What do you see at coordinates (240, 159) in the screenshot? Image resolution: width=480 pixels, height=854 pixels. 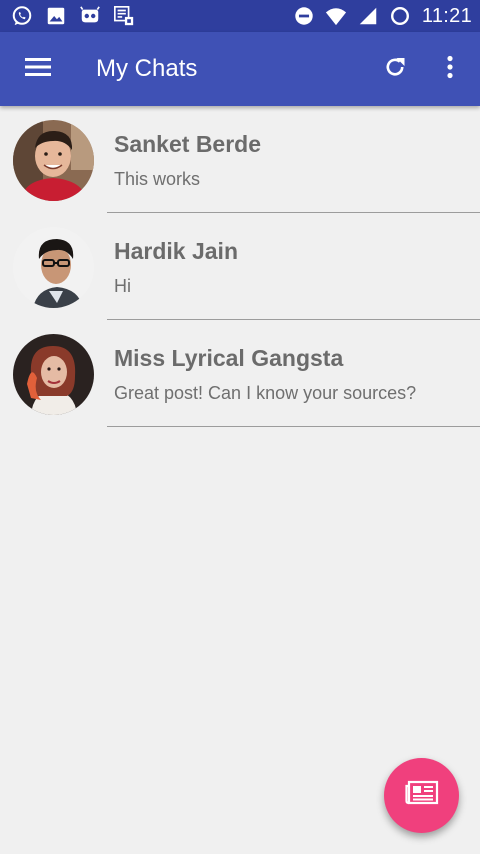 I see `chat-item: Sanket Berde This works` at bounding box center [240, 159].